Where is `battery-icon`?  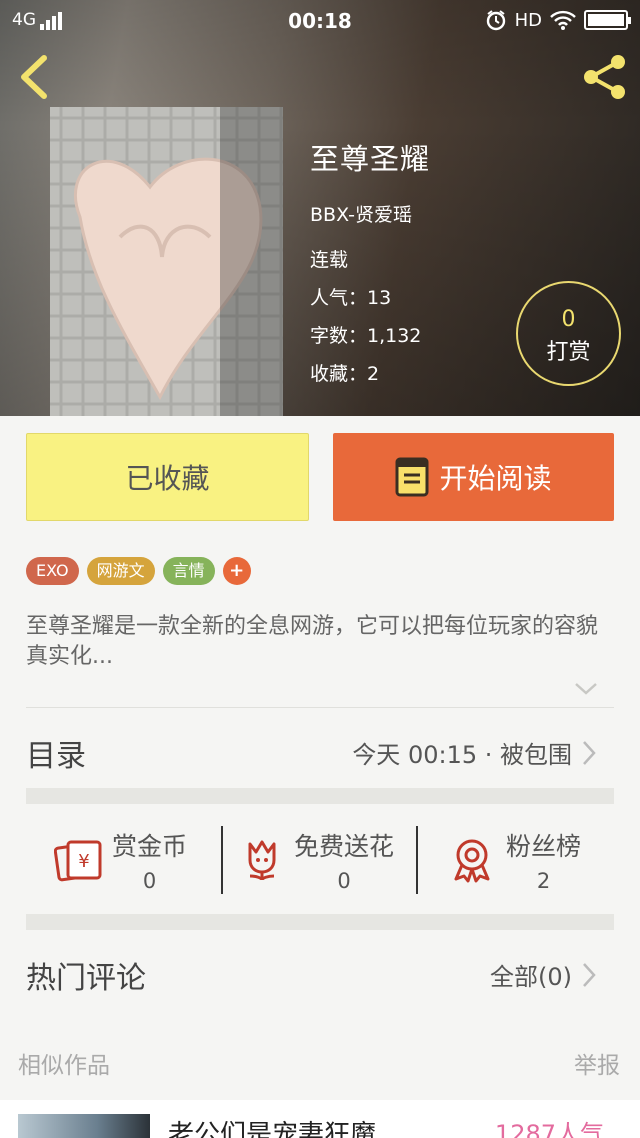 battery-icon is located at coordinates (607, 20).